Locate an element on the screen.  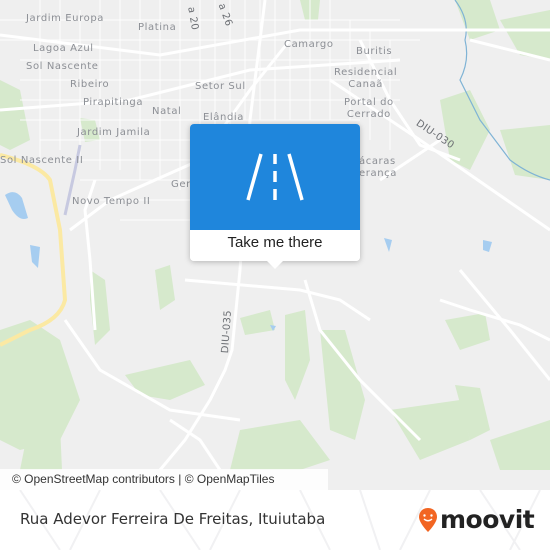
popup-header is located at coordinates (275, 177).